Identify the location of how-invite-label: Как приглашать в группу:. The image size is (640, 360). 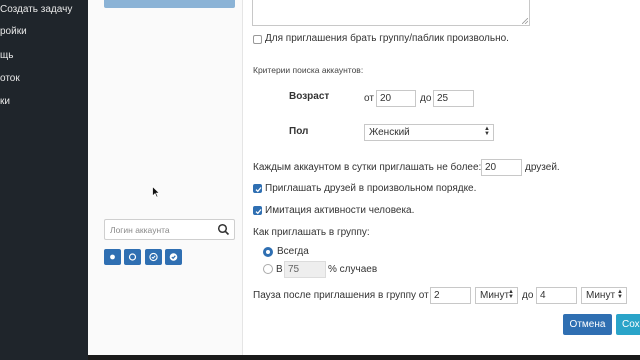
(311, 232).